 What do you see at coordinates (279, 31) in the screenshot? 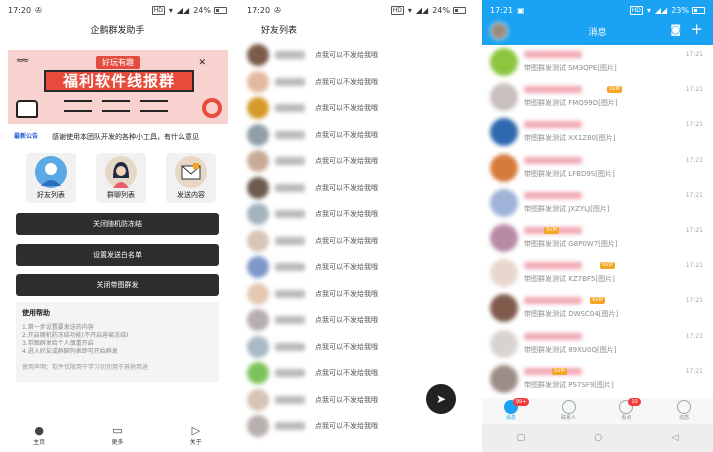
I see `page-title: 好友列表` at bounding box center [279, 31].